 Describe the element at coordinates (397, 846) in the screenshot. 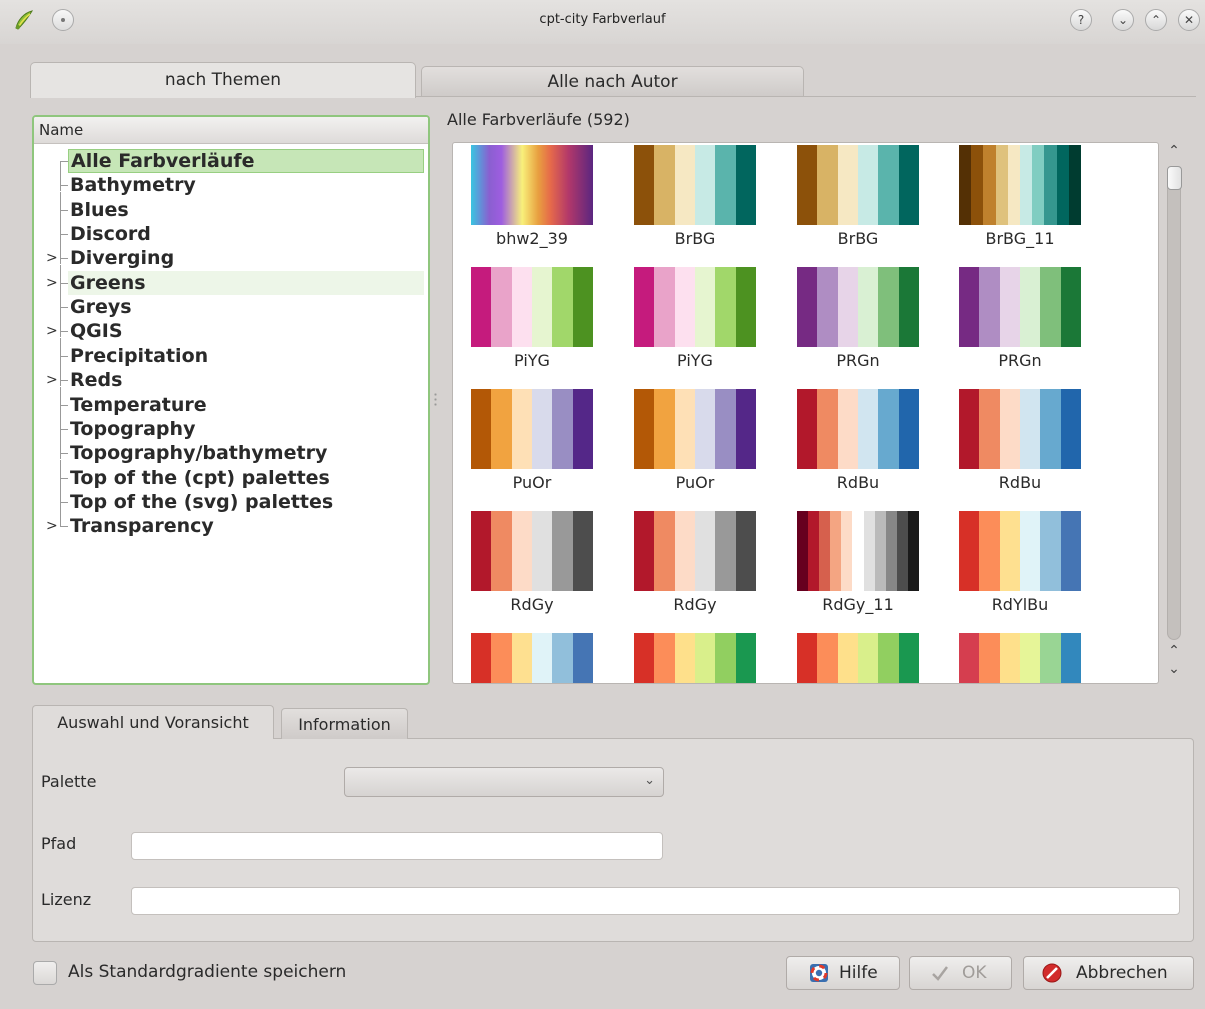

I see `path-field` at that location.